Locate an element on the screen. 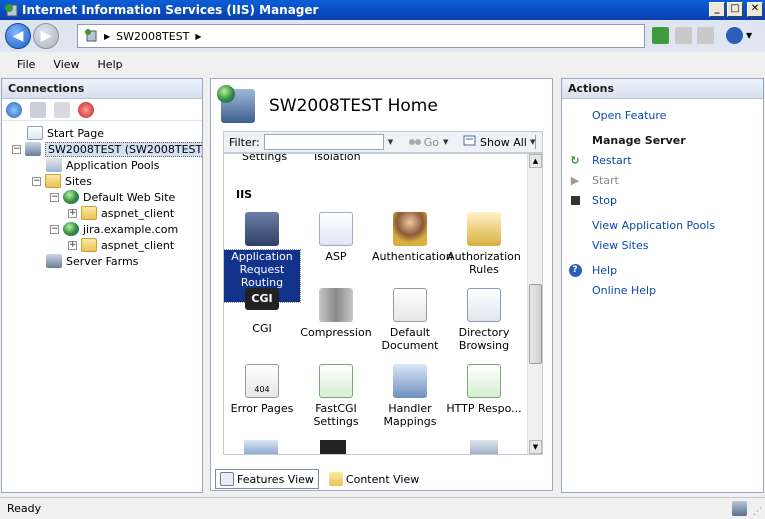 This screenshot has height=519, width=765. filter-input is located at coordinates (323, 142).